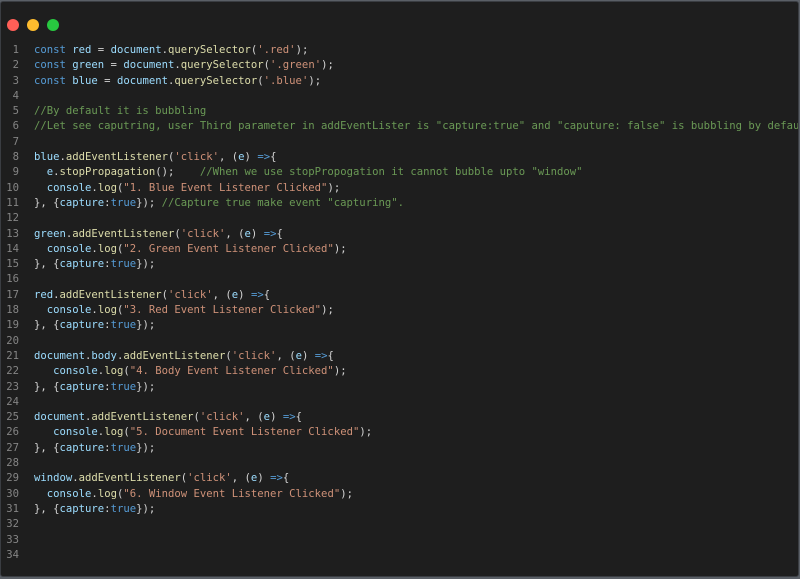 The width and height of the screenshot is (800, 579). Describe the element at coordinates (399, 20) in the screenshot. I see `window-titlebar` at that location.